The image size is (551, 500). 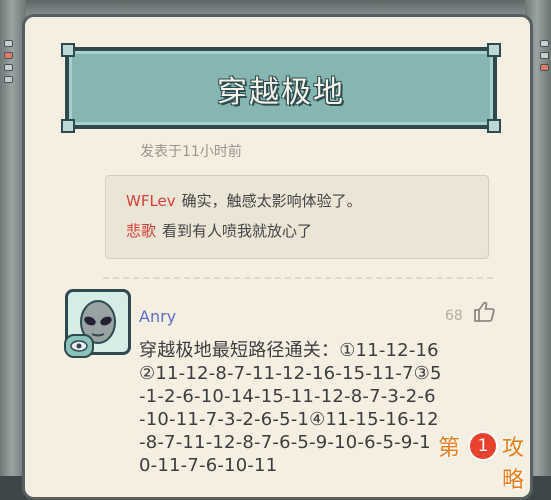 What do you see at coordinates (79, 346) in the screenshot?
I see `badge-icon` at bounding box center [79, 346].